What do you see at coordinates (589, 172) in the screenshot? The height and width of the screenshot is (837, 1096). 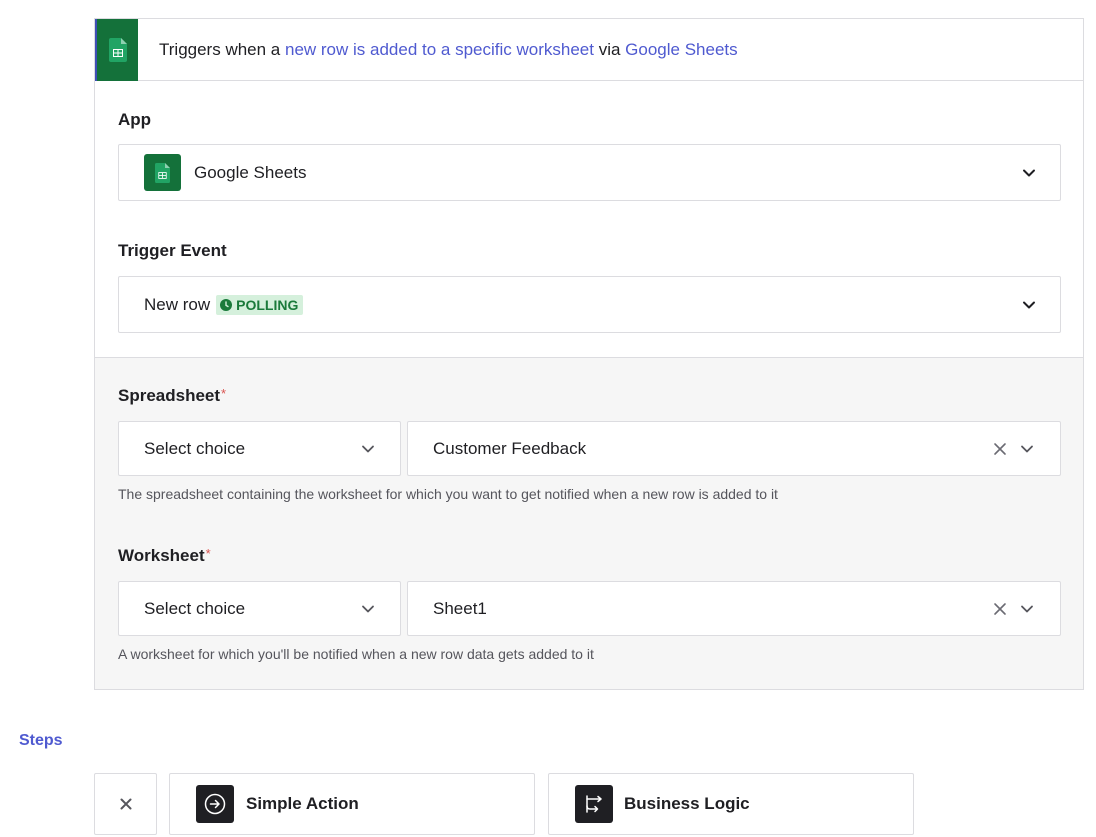 I see `app-select: Google Sheets` at bounding box center [589, 172].